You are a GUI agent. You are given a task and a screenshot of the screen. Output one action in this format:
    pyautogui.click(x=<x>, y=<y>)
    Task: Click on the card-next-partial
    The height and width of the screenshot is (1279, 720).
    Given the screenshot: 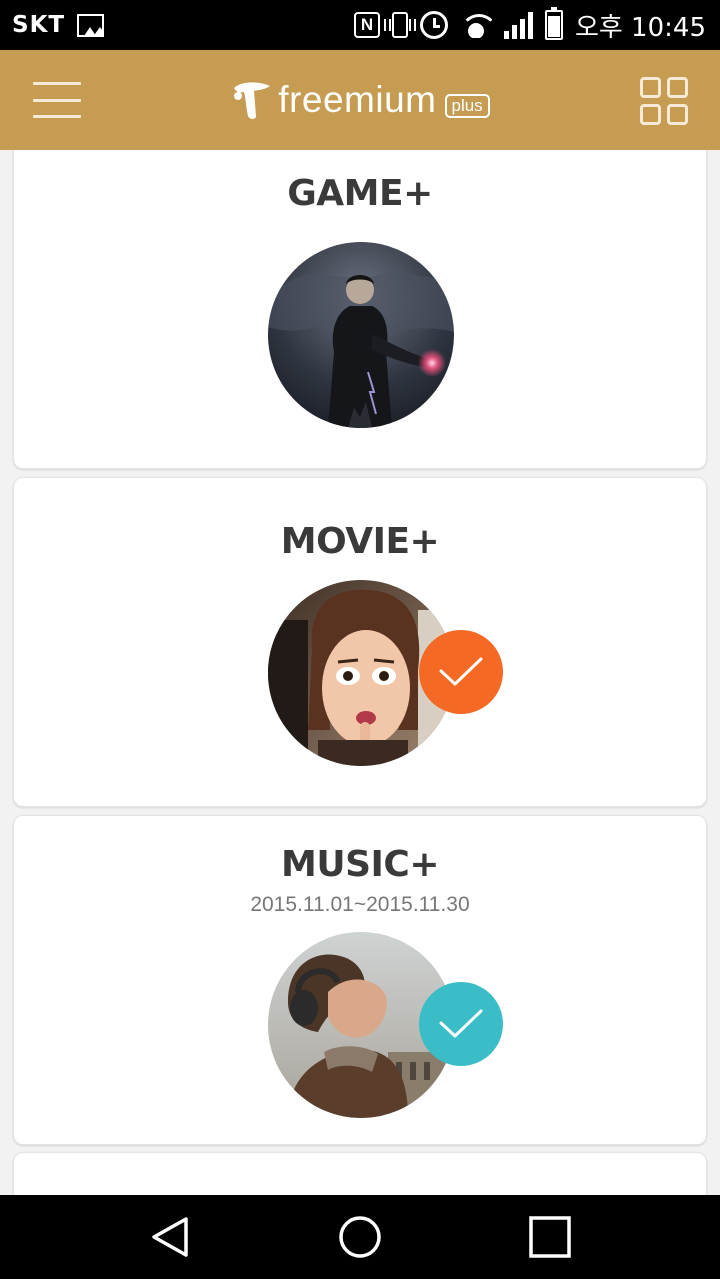 What is the action you would take?
    pyautogui.click(x=360, y=1173)
    